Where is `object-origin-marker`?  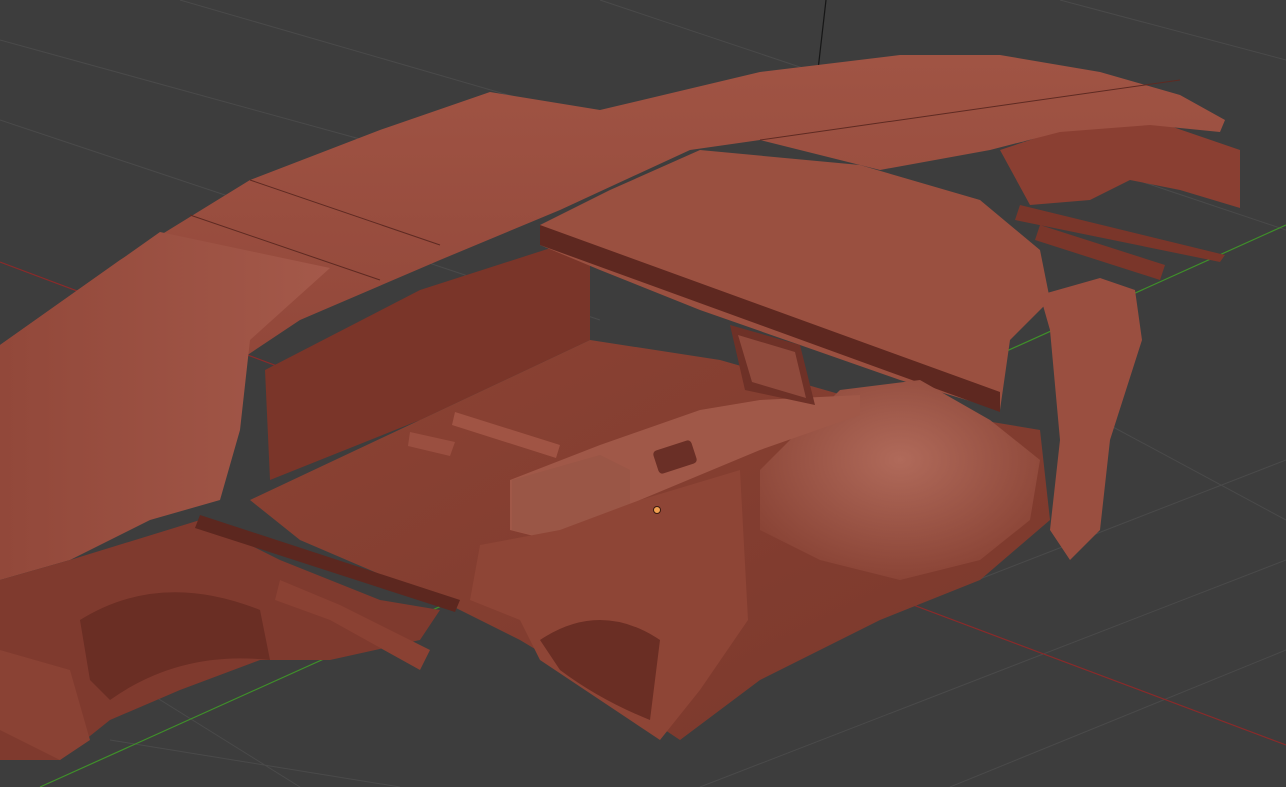
object-origin-marker is located at coordinates (657, 510).